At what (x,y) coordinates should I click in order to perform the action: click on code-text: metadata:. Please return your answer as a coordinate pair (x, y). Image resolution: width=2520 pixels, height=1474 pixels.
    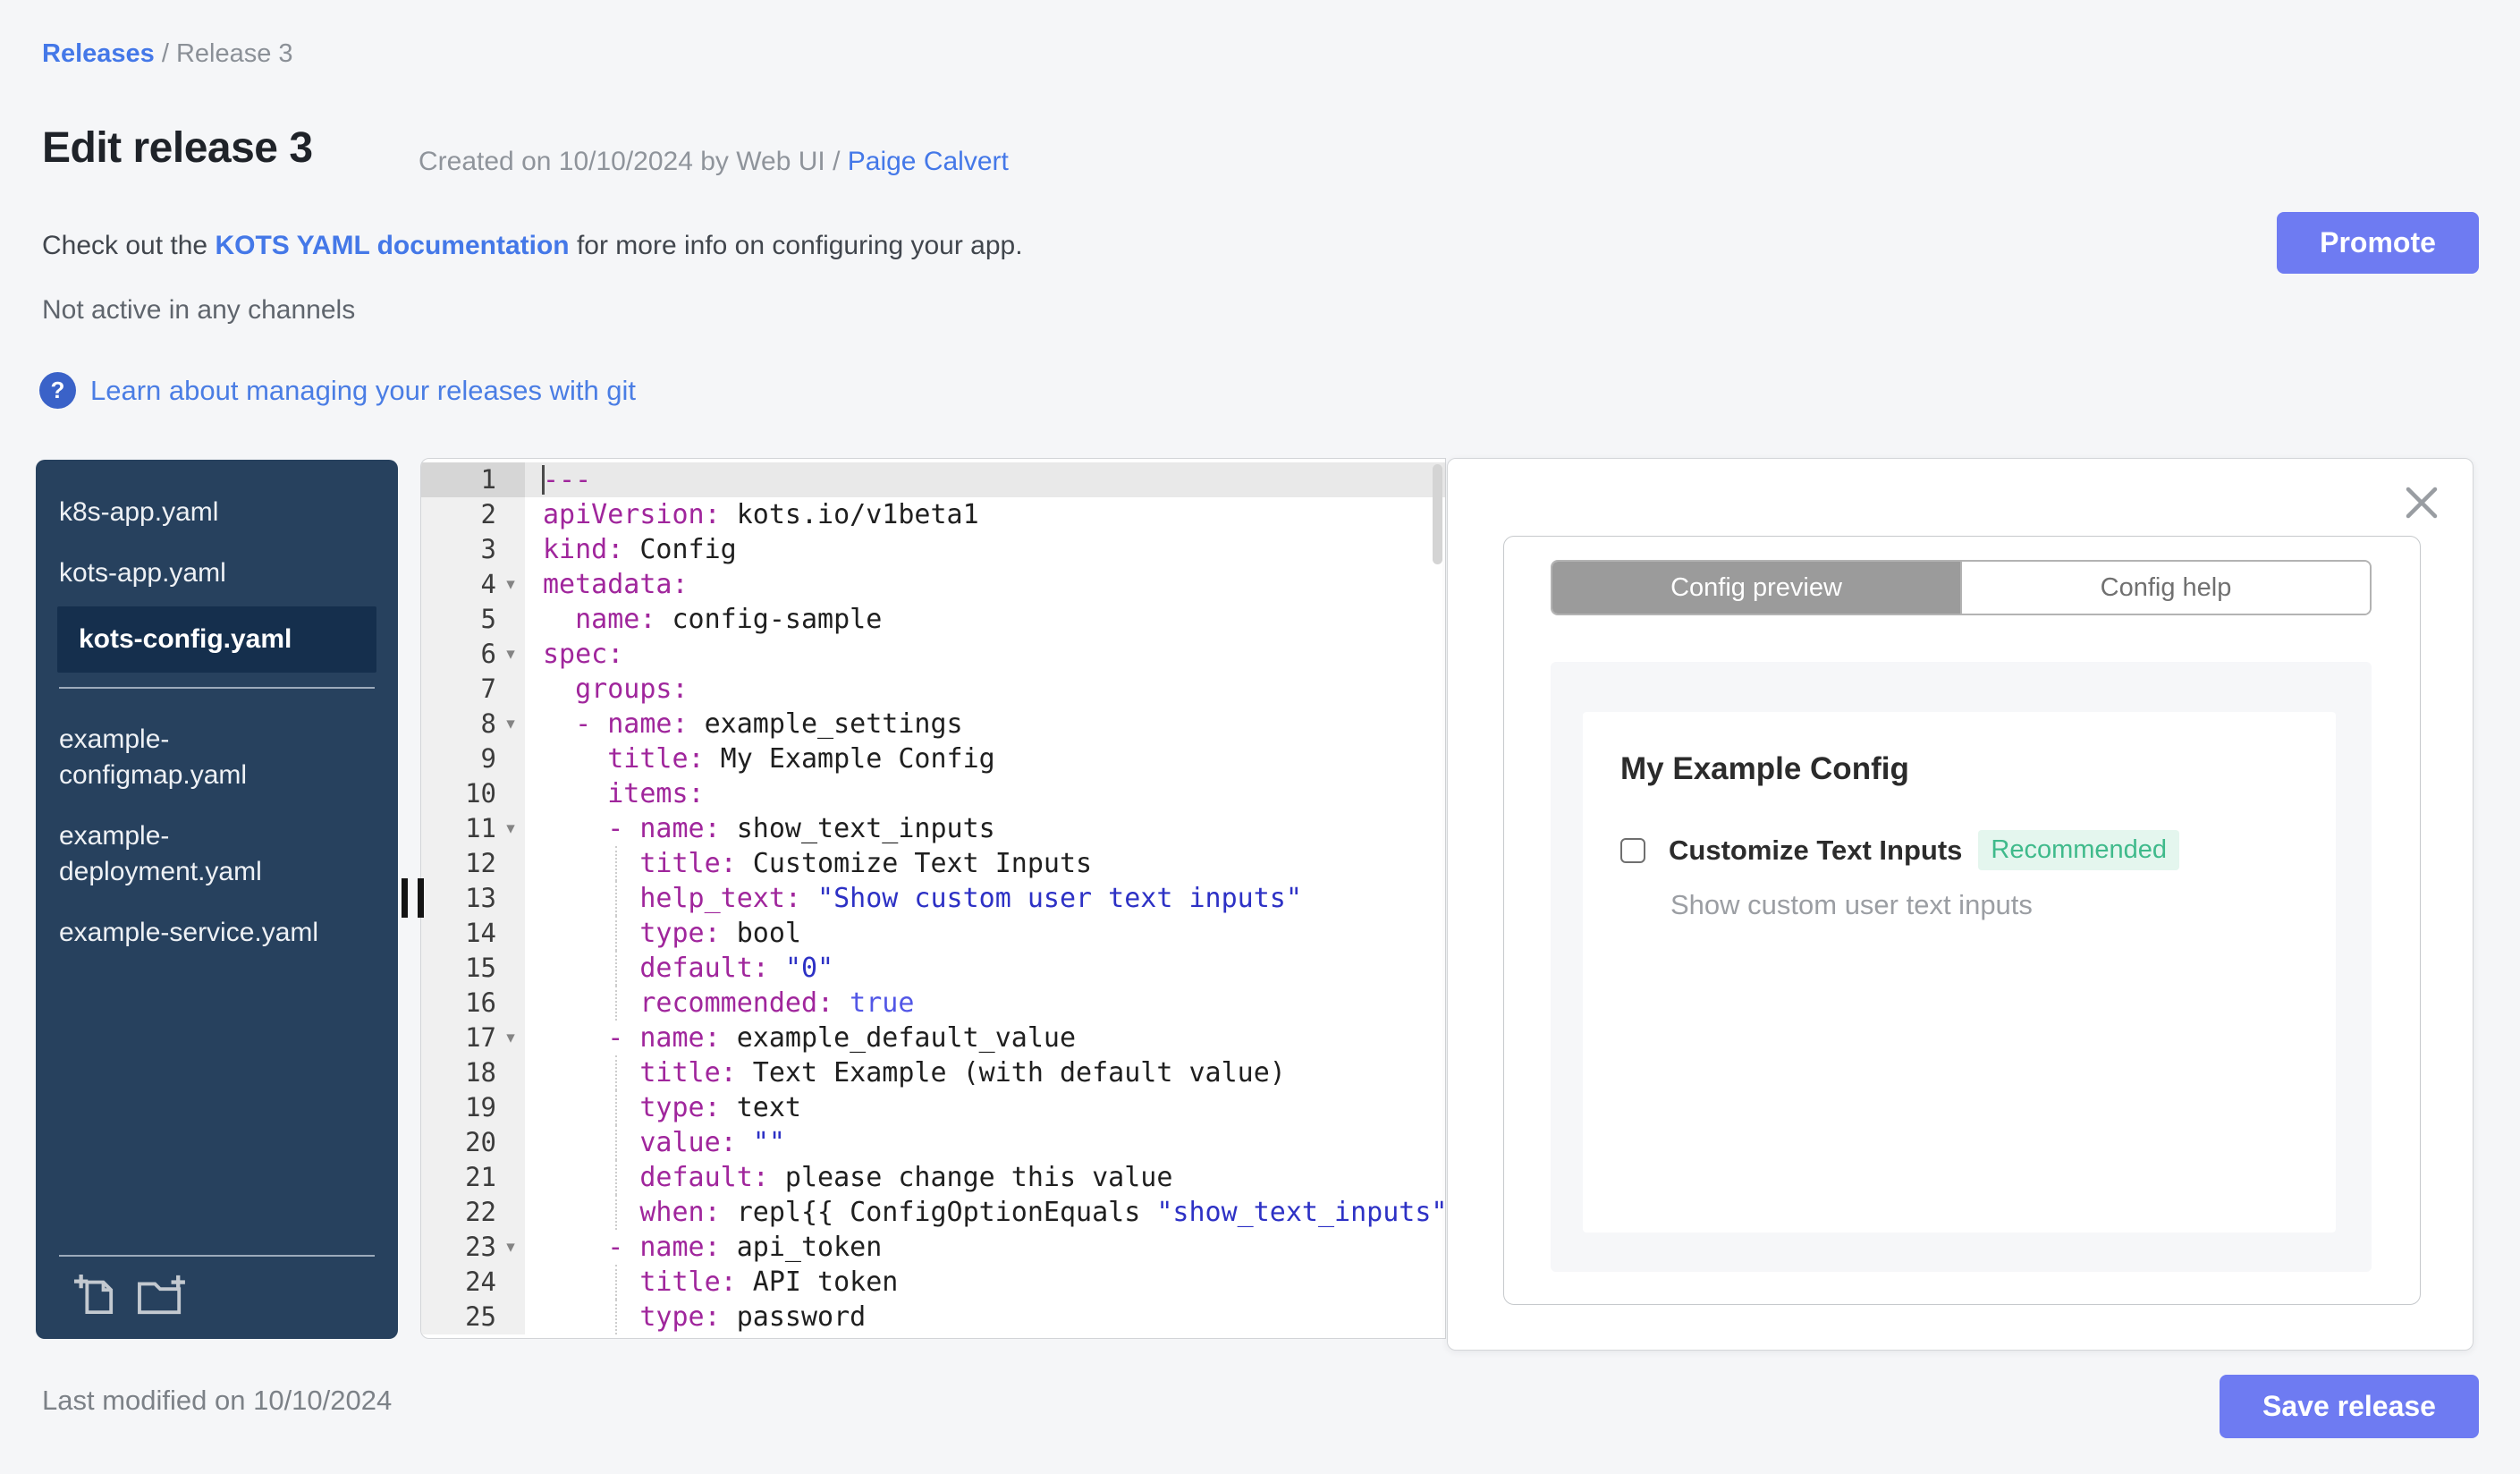
    Looking at the image, I should click on (985, 584).